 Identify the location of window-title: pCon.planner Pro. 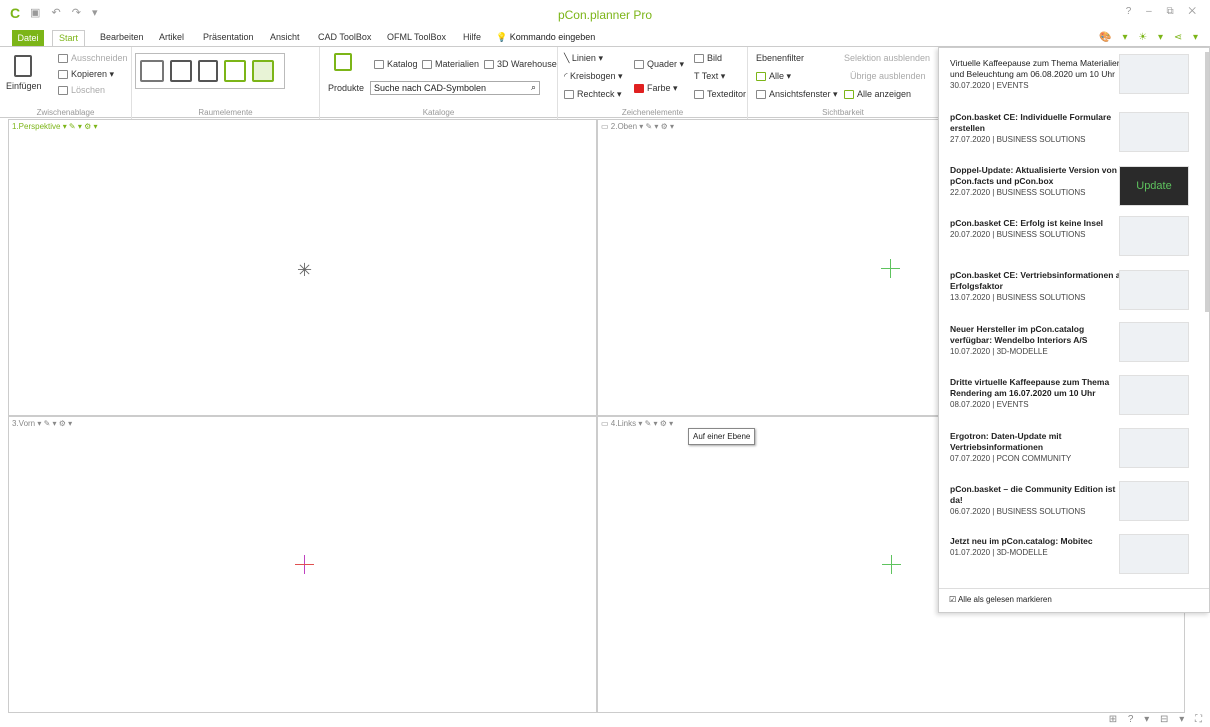
(605, 15).